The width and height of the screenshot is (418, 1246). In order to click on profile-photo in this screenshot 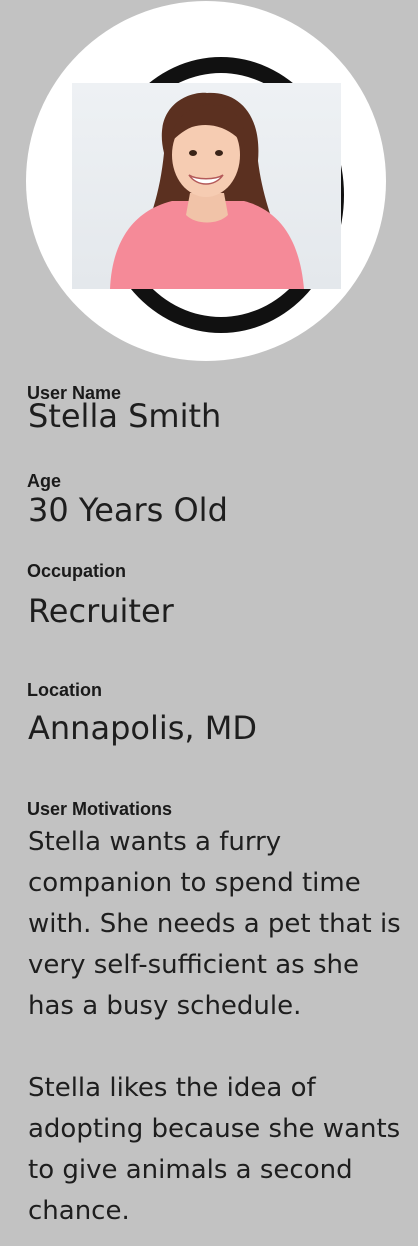, I will do `click(206, 186)`.